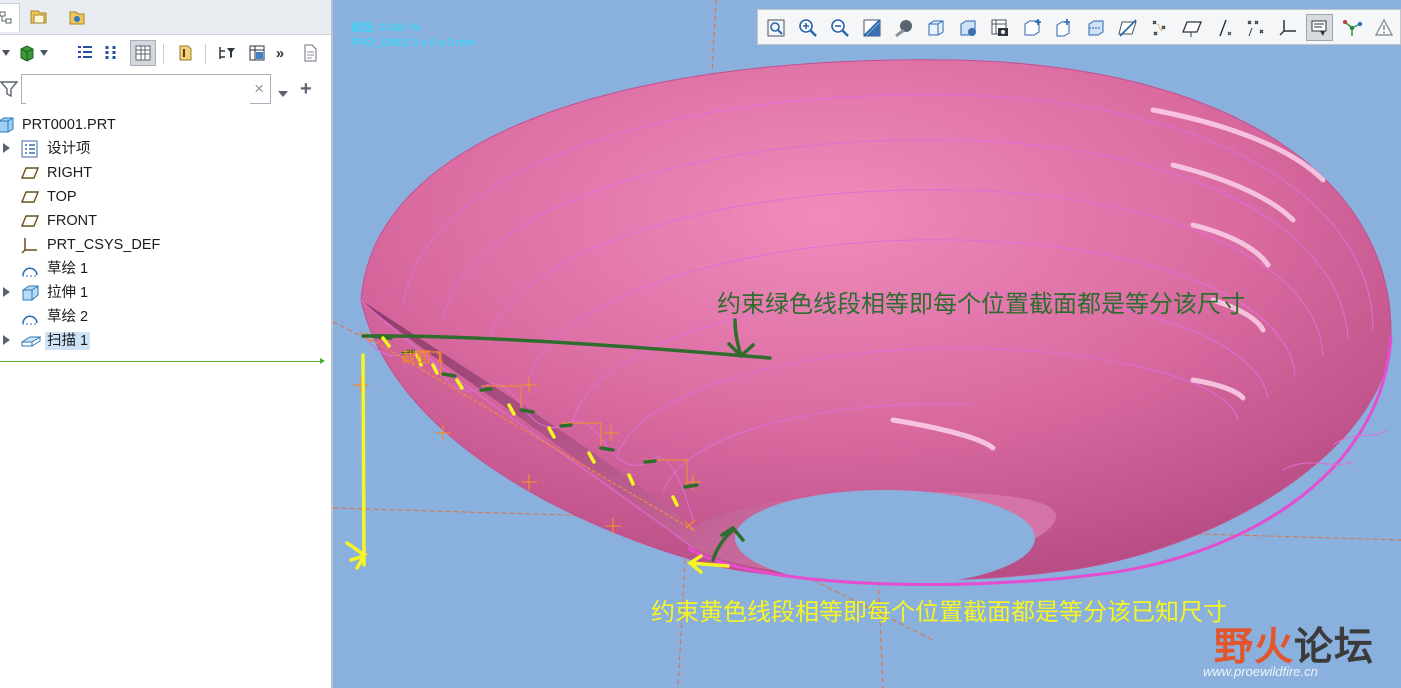 The image size is (1401, 688). I want to click on axis-tag-icon, so click(1224, 27).